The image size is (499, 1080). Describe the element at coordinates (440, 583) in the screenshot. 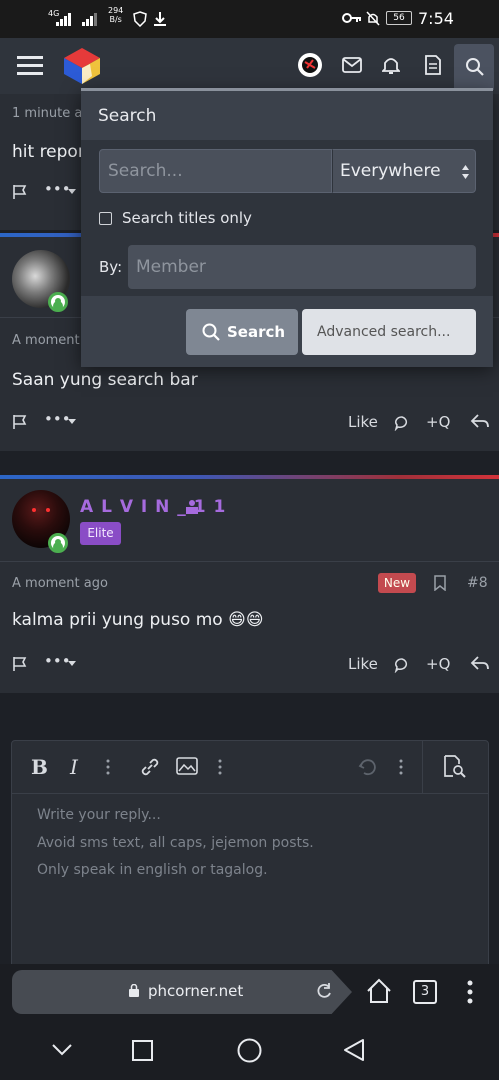

I see `bookmark-icon` at that location.